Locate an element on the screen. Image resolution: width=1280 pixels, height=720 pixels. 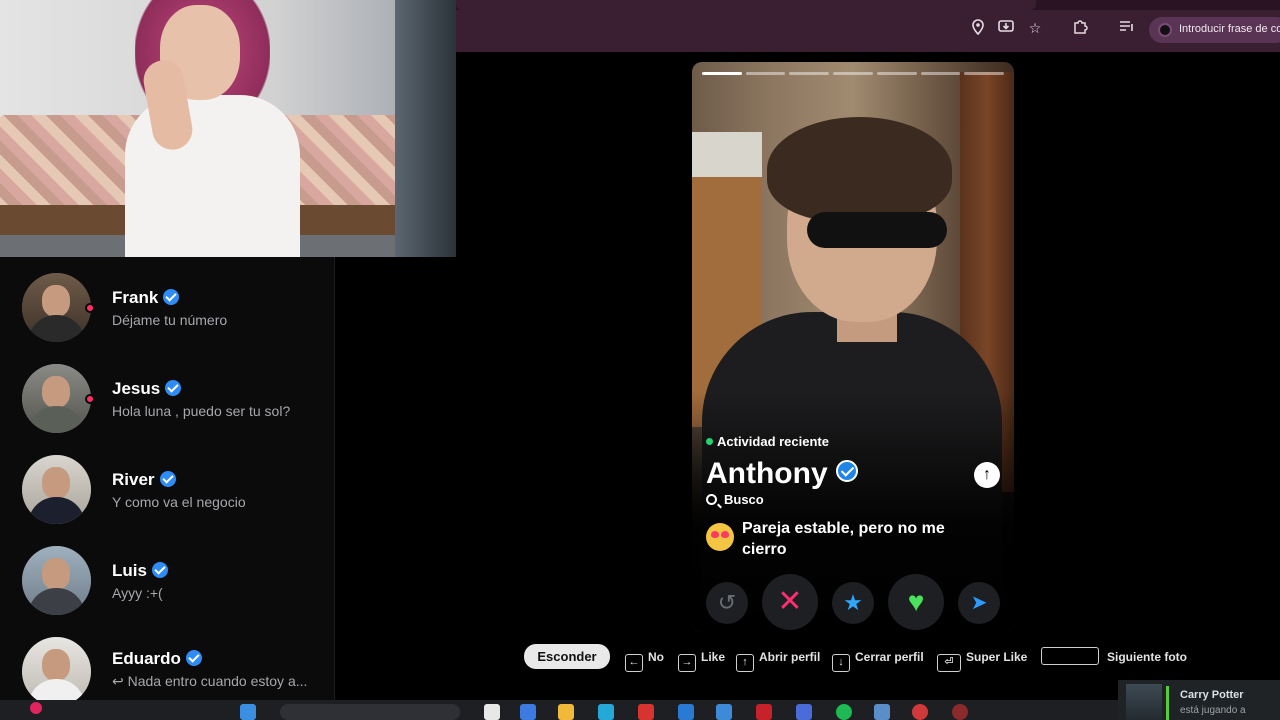
conversation-item-frank: Frank Déjame tu número is located at coordinates (167, 315).